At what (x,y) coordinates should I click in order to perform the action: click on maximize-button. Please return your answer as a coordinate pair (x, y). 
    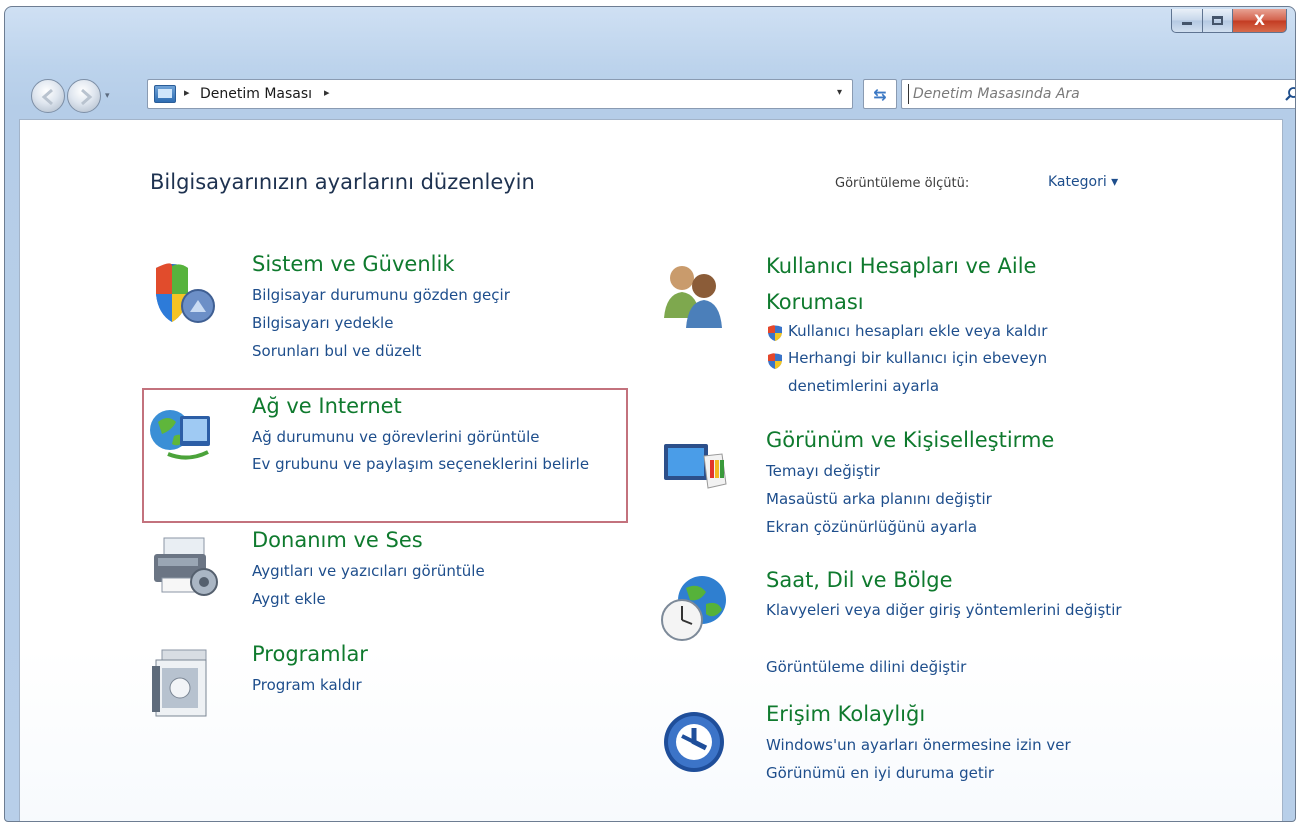
    Looking at the image, I should click on (1218, 21).